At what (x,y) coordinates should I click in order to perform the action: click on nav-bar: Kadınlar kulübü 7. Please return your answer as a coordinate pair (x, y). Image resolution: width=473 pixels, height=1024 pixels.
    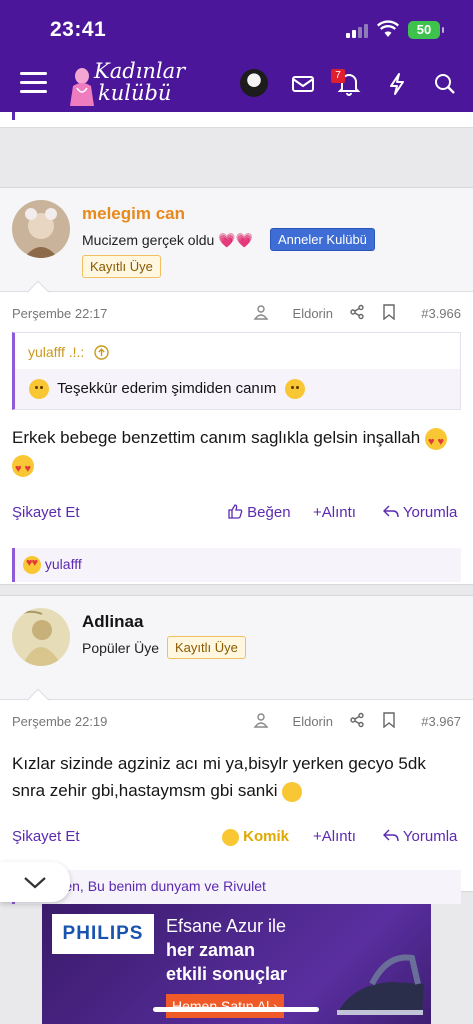
    Looking at the image, I should click on (236, 85).